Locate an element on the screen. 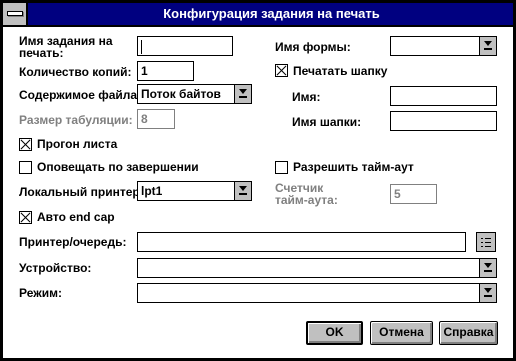 The width and height of the screenshot is (516, 361). ok-button: OK is located at coordinates (334, 333).